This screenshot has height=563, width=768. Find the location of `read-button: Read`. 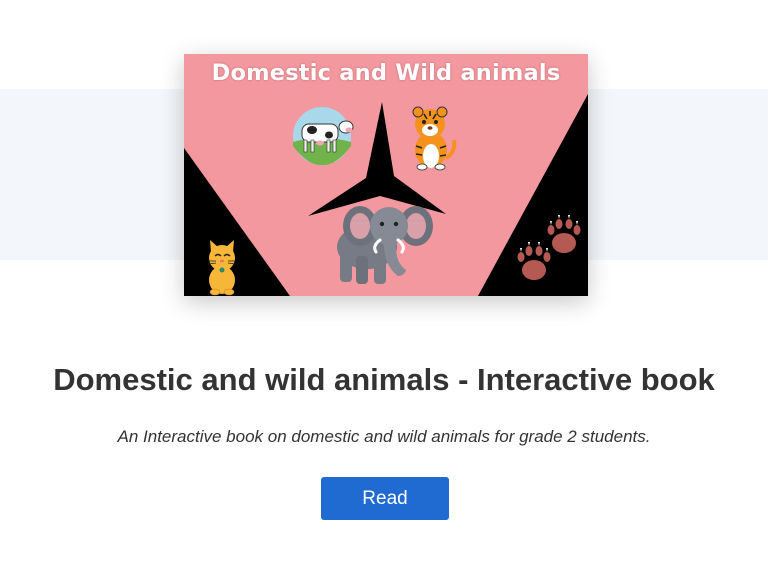

read-button: Read is located at coordinates (385, 498).